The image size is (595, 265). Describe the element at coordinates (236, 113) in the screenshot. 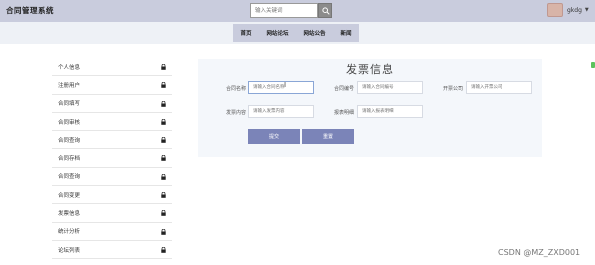

I see `field-label-invoice-content: 发票内容` at that location.